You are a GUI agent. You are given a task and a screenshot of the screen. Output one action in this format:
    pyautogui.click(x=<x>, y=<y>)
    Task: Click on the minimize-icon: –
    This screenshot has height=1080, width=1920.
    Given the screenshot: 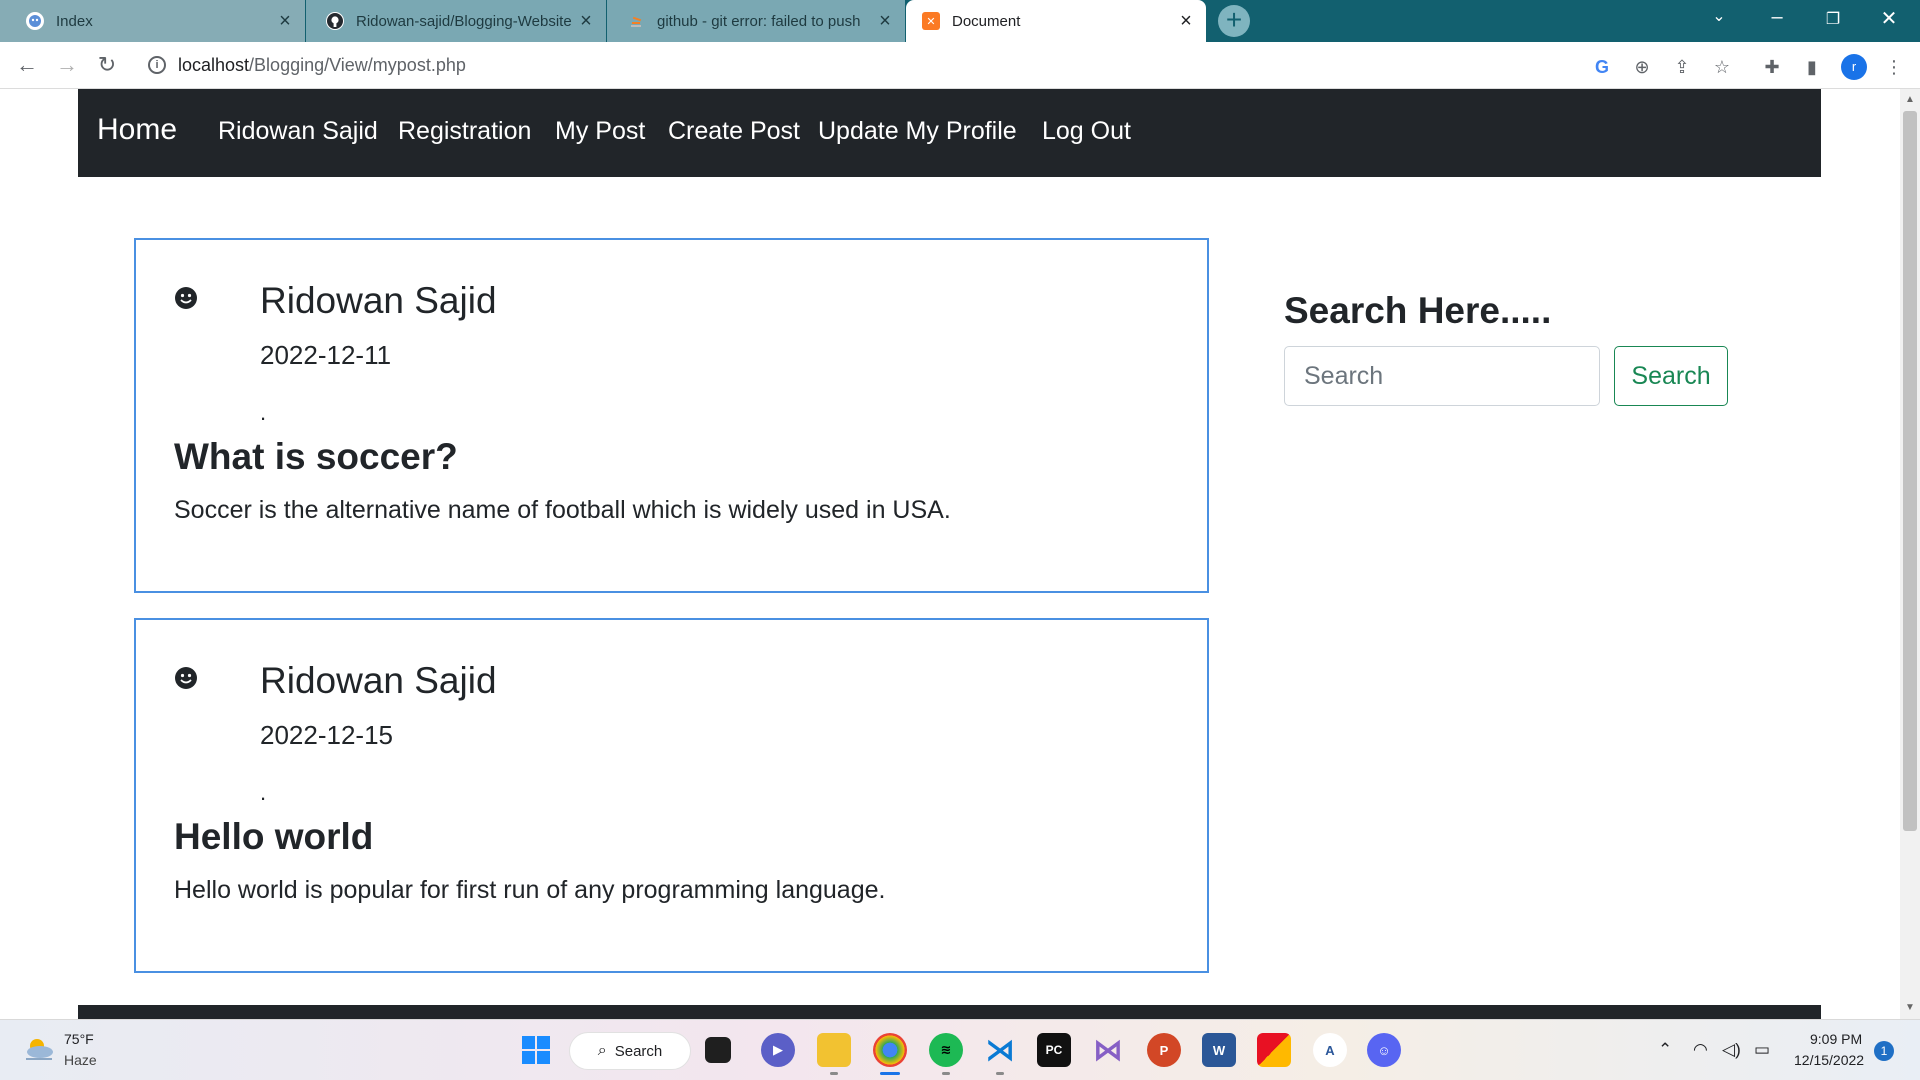 What is the action you would take?
    pyautogui.click(x=1777, y=17)
    